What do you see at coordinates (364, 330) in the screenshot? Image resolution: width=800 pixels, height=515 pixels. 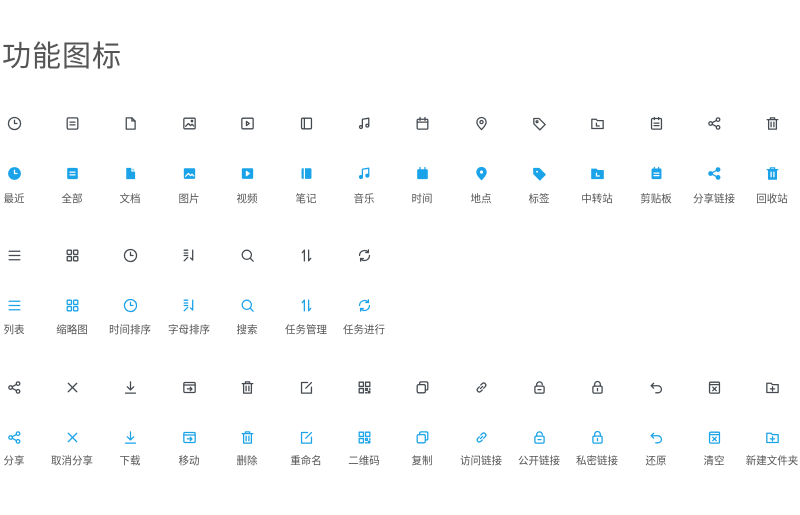 I see `icon-label: 任务进行` at bounding box center [364, 330].